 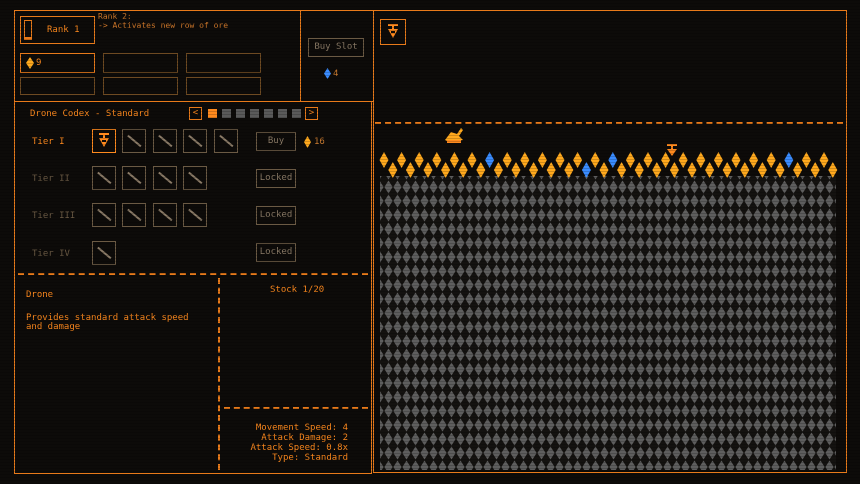 What do you see at coordinates (454, 135) in the screenshot?
I see `mining-drone` at bounding box center [454, 135].